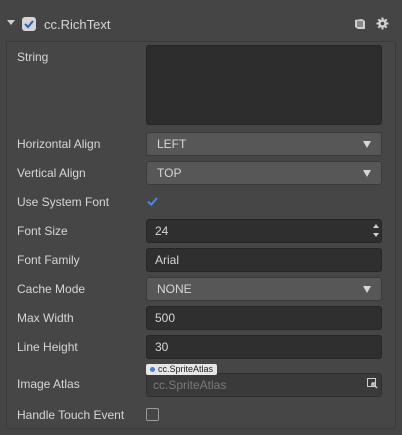 The height and width of the screenshot is (435, 402). Describe the element at coordinates (48, 260) in the screenshot. I see `font-family-label: Font Family` at that location.